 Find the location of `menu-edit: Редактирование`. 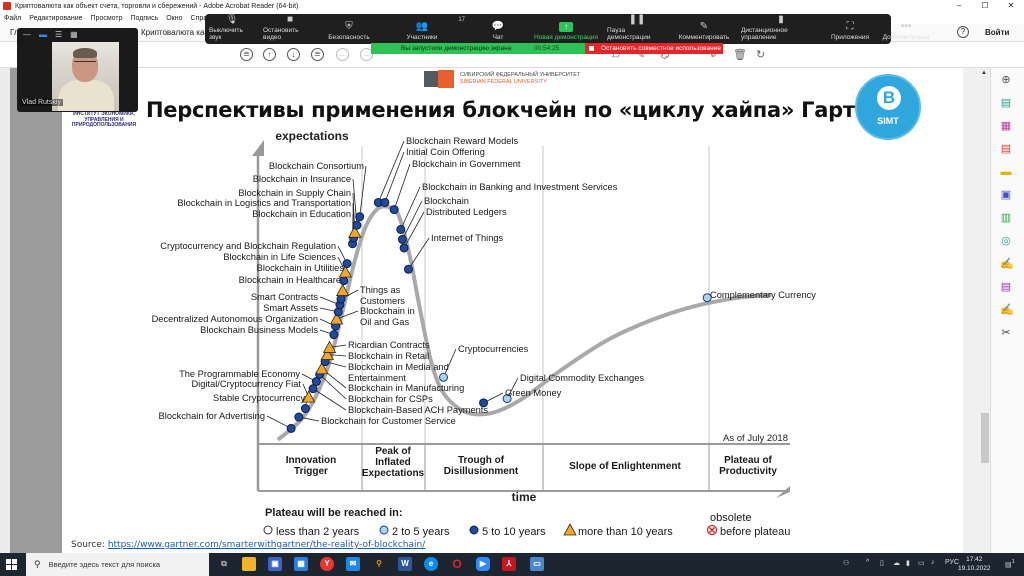

menu-edit: Редактирование is located at coordinates (55, 18).